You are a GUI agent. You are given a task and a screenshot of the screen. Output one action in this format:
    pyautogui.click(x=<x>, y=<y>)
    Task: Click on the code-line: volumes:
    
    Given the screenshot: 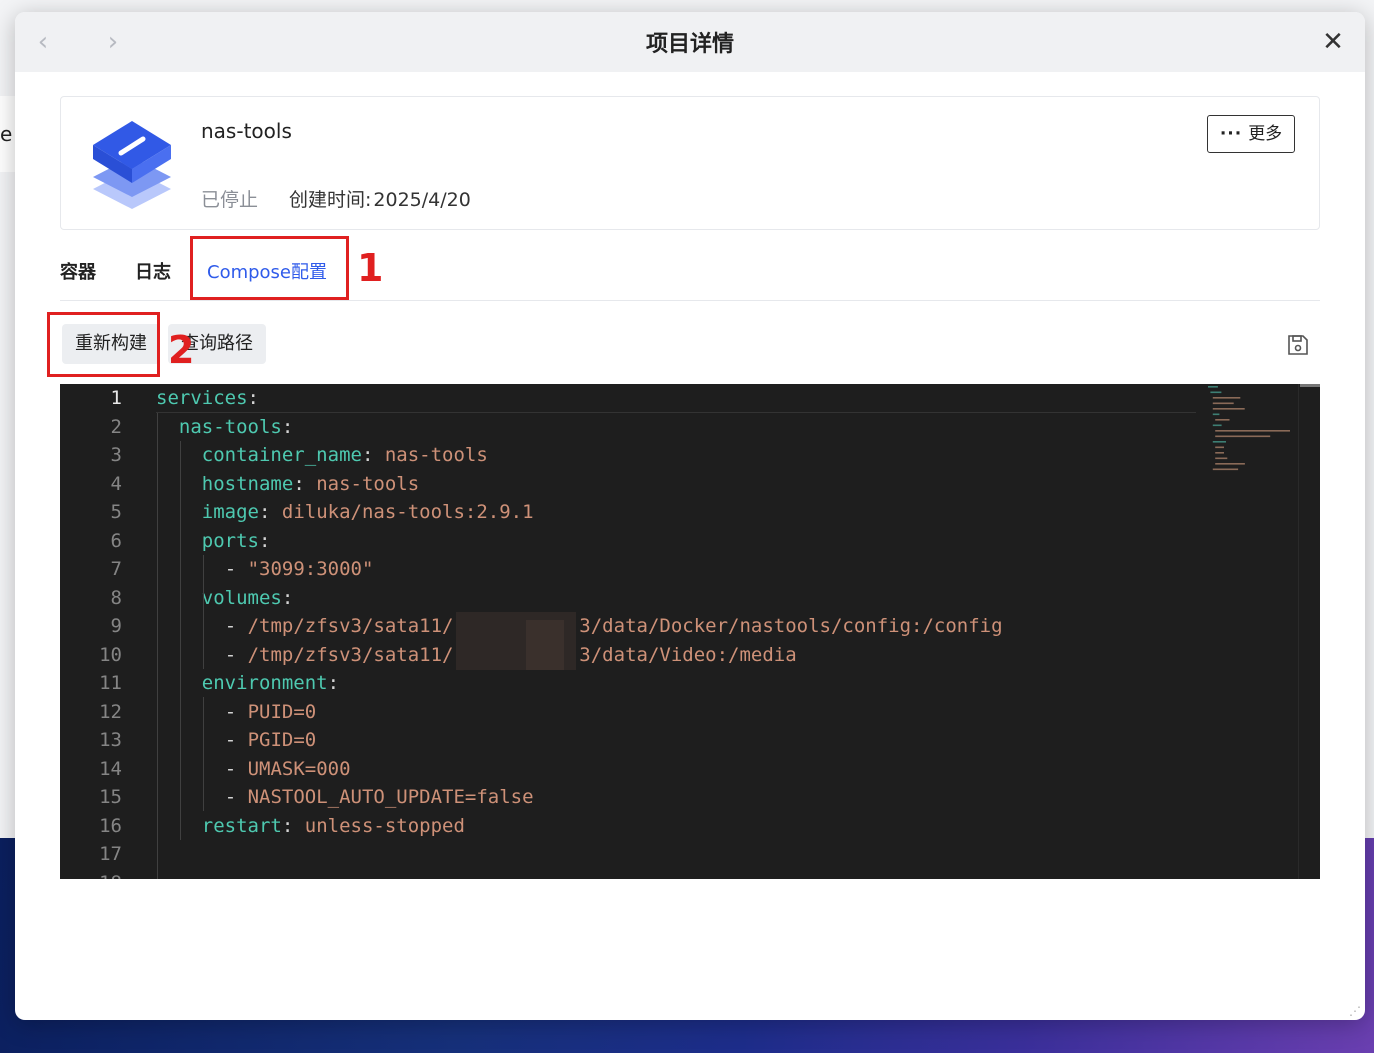 What is the action you would take?
    pyautogui.click(x=248, y=598)
    